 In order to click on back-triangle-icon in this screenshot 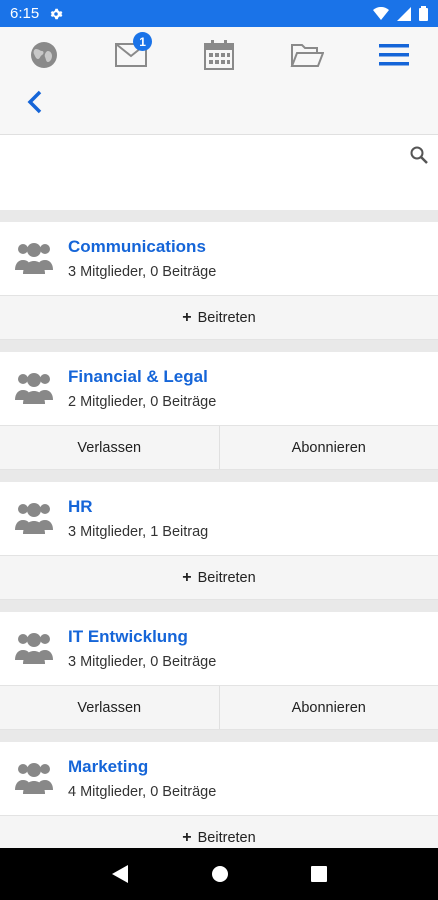, I will do `click(120, 874)`.